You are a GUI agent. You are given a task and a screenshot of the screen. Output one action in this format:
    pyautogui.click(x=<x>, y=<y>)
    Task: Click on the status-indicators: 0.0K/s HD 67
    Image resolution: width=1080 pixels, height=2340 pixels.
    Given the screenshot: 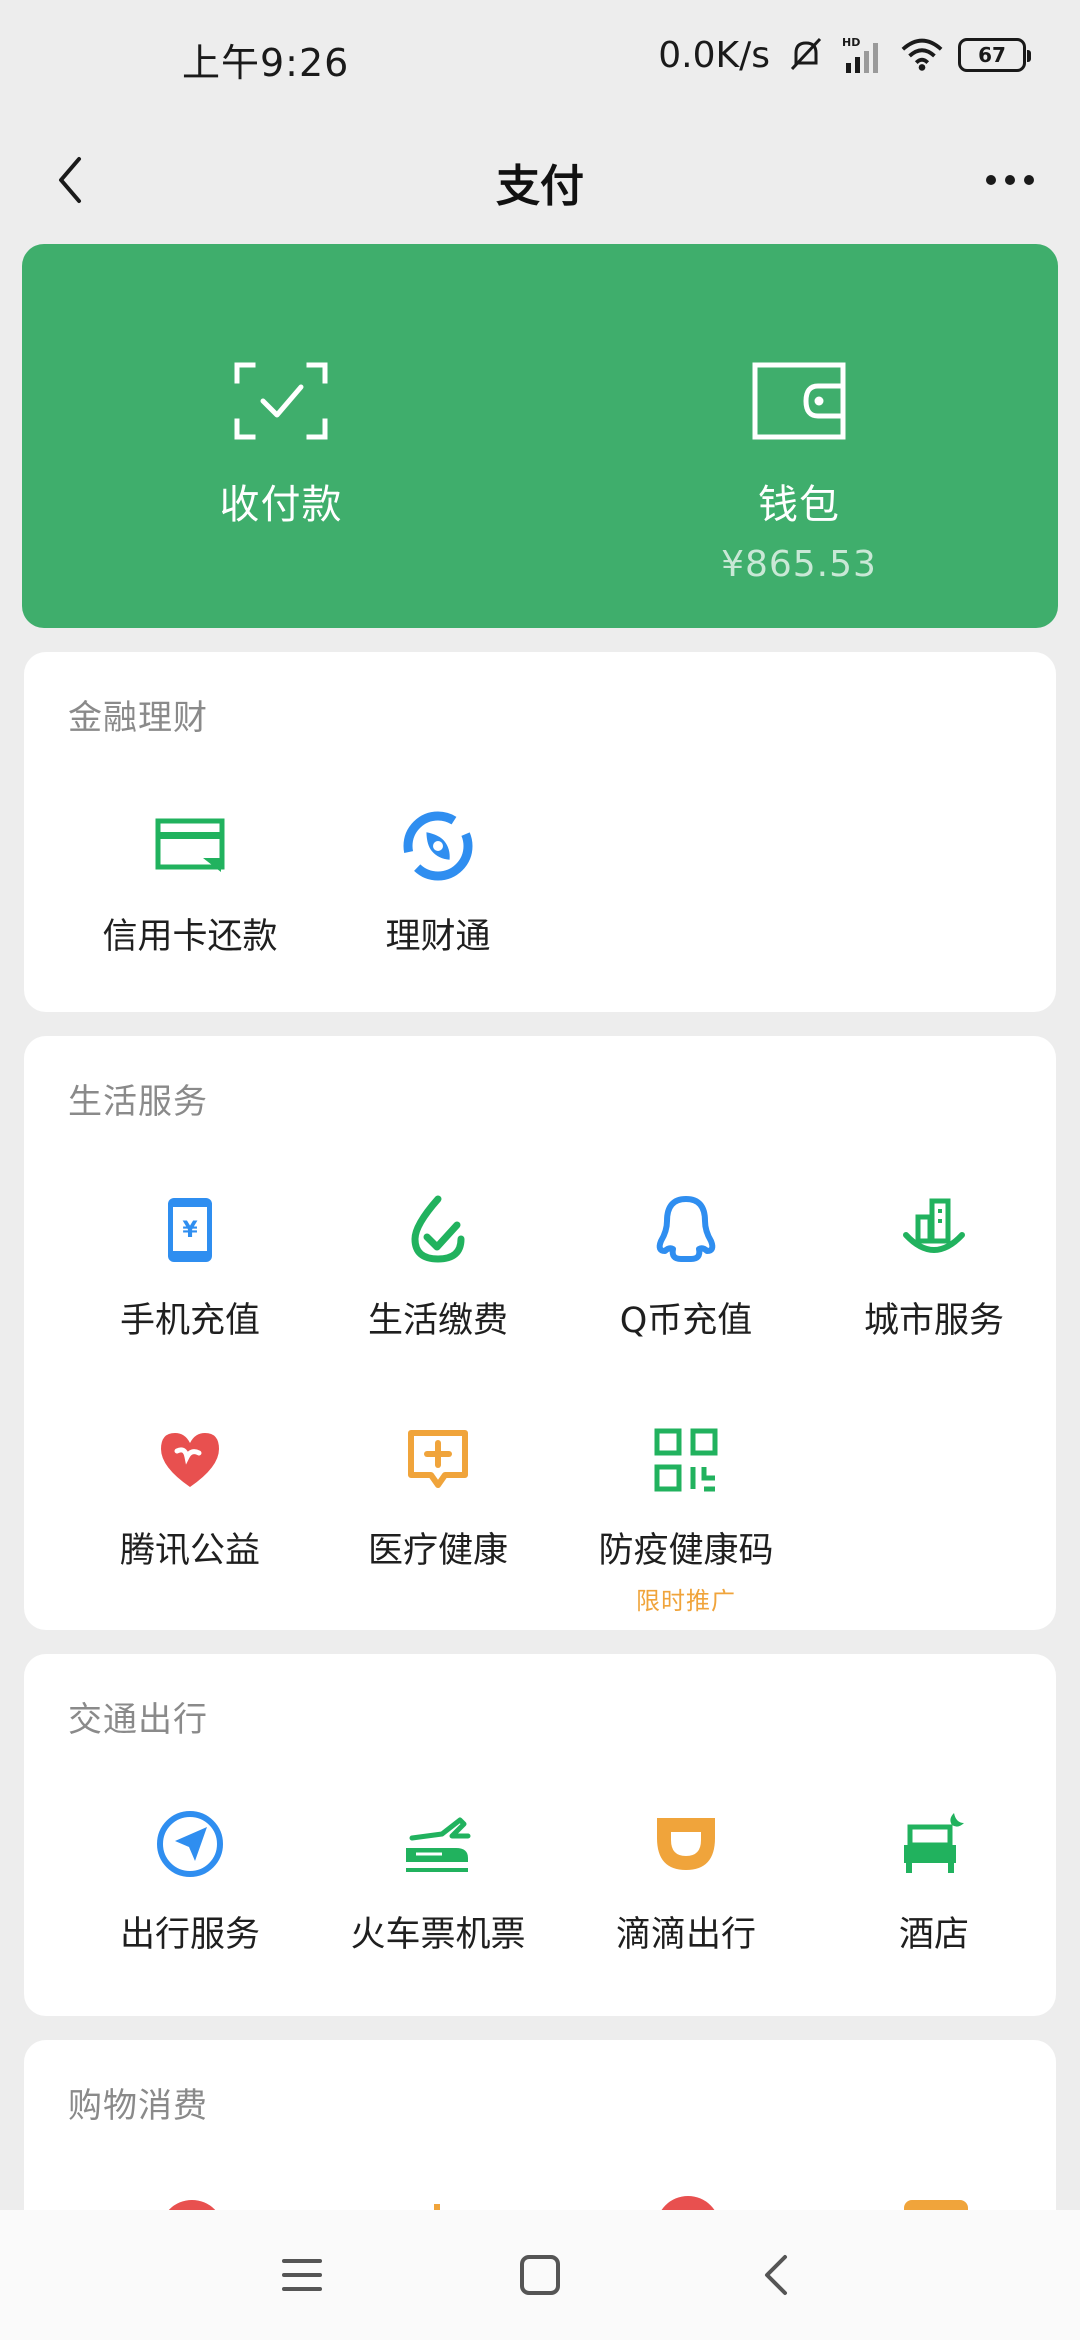 What is the action you would take?
    pyautogui.click(x=844, y=55)
    